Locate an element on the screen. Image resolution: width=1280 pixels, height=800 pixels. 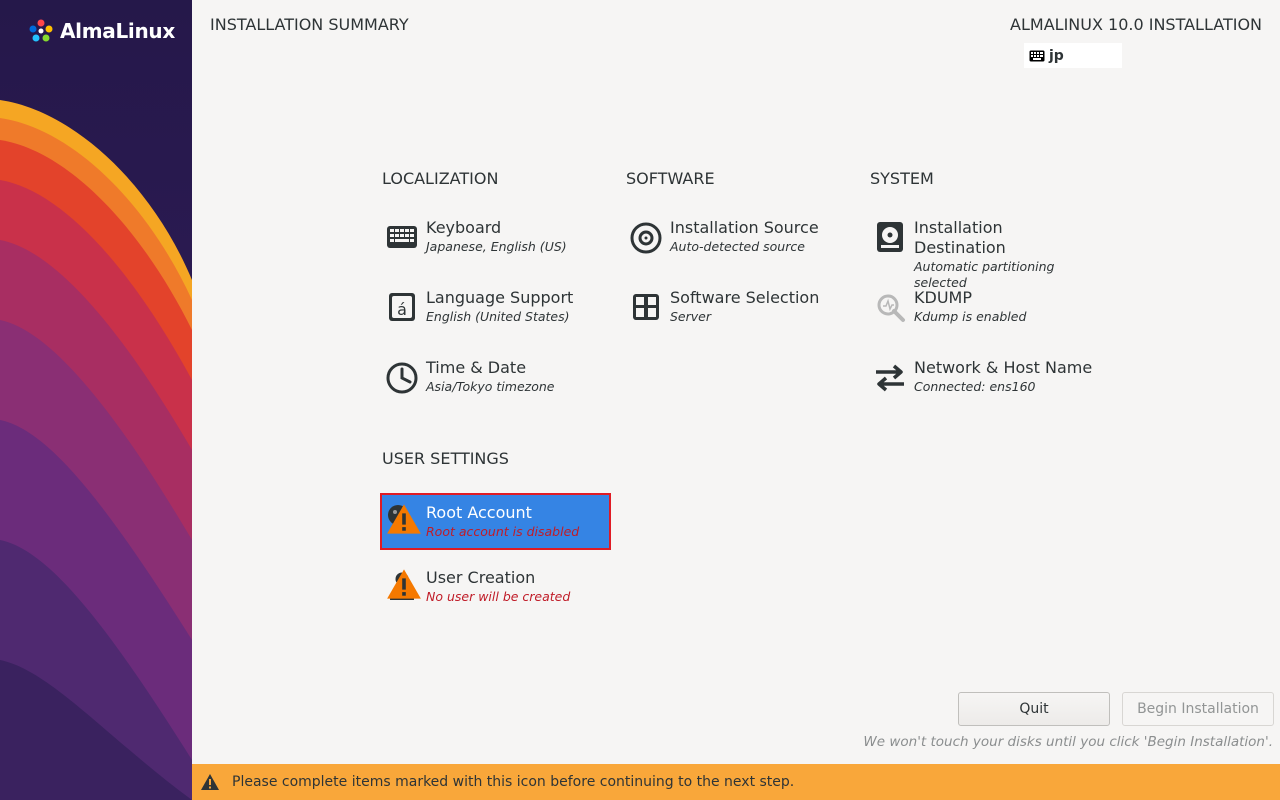
language-icon: á is located at coordinates (402, 306).